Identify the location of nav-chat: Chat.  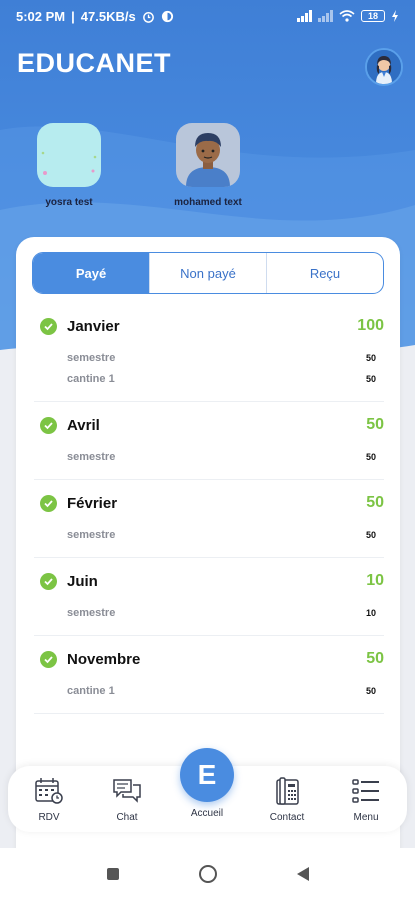
(127, 799).